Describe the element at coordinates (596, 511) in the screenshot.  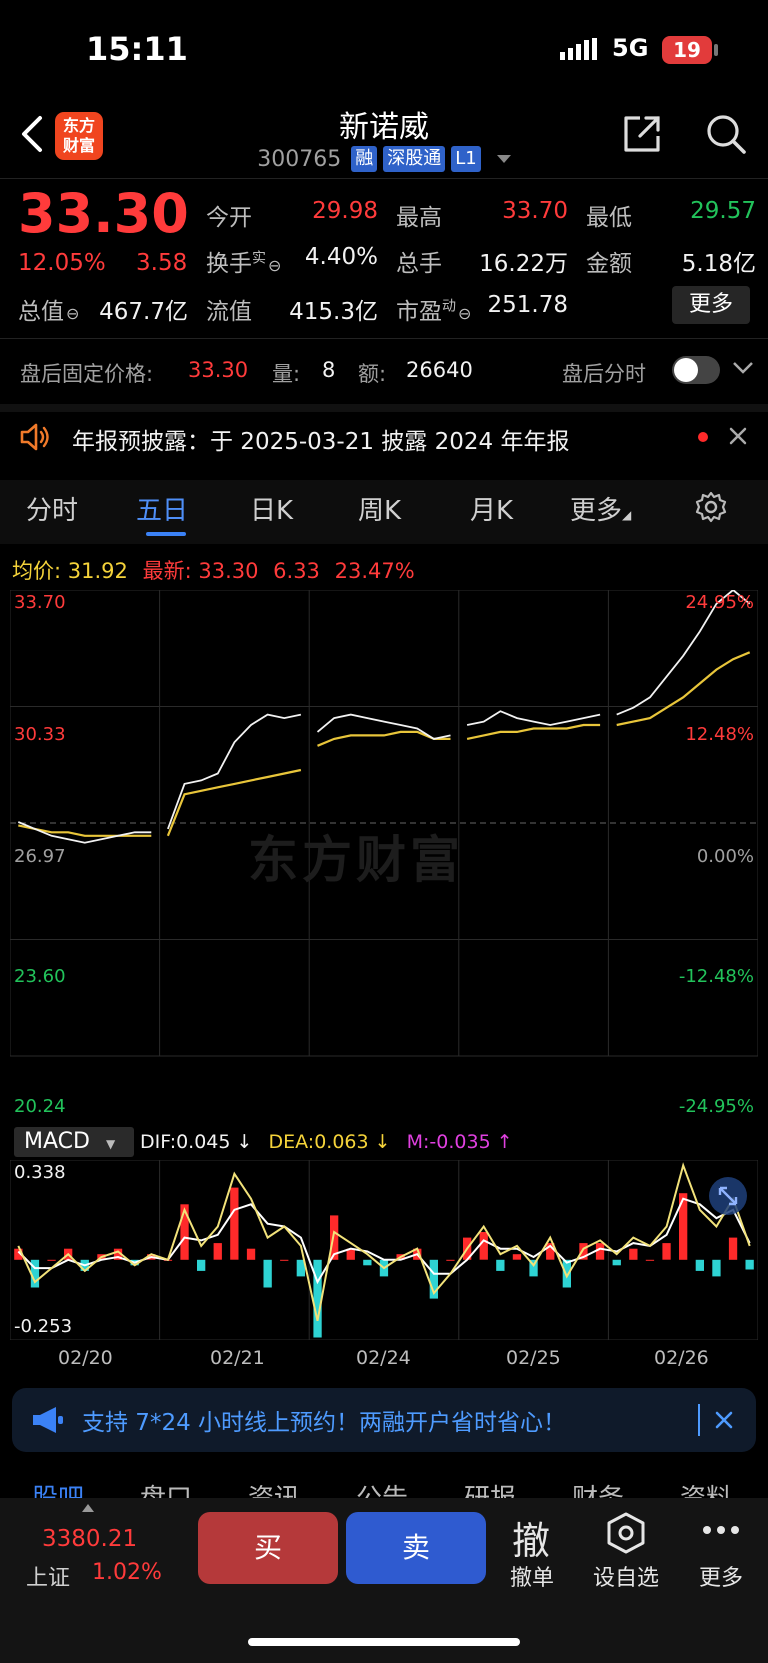
I see `tab-more-label: 更多` at that location.